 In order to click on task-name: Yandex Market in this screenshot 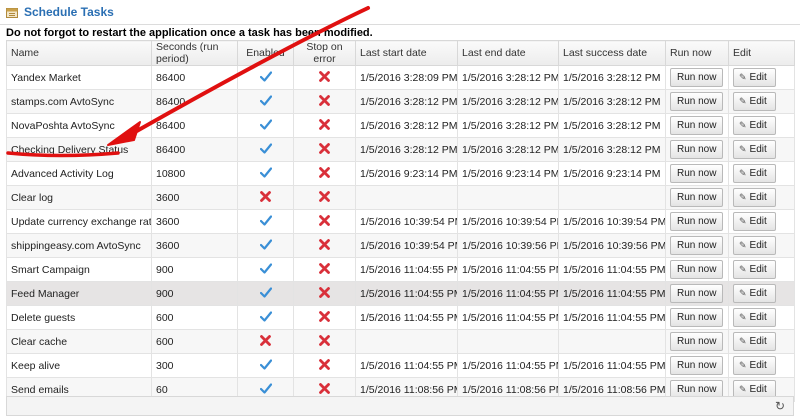, I will do `click(79, 77)`.